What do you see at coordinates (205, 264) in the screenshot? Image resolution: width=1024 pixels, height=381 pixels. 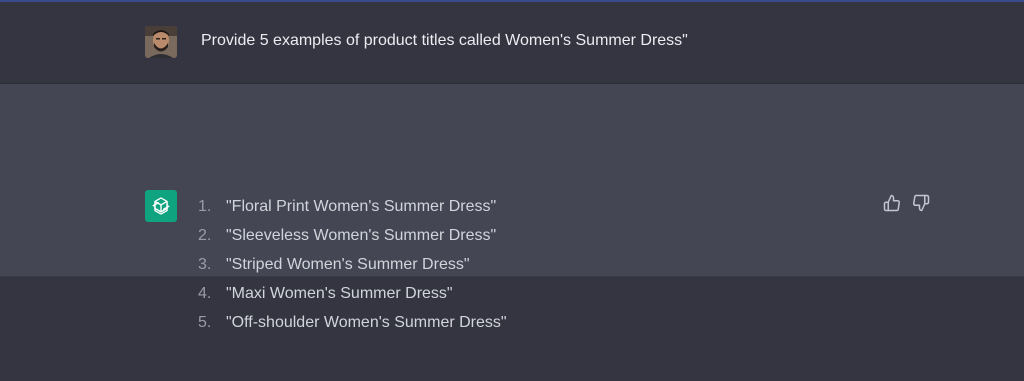 I see `list-number: 3.` at bounding box center [205, 264].